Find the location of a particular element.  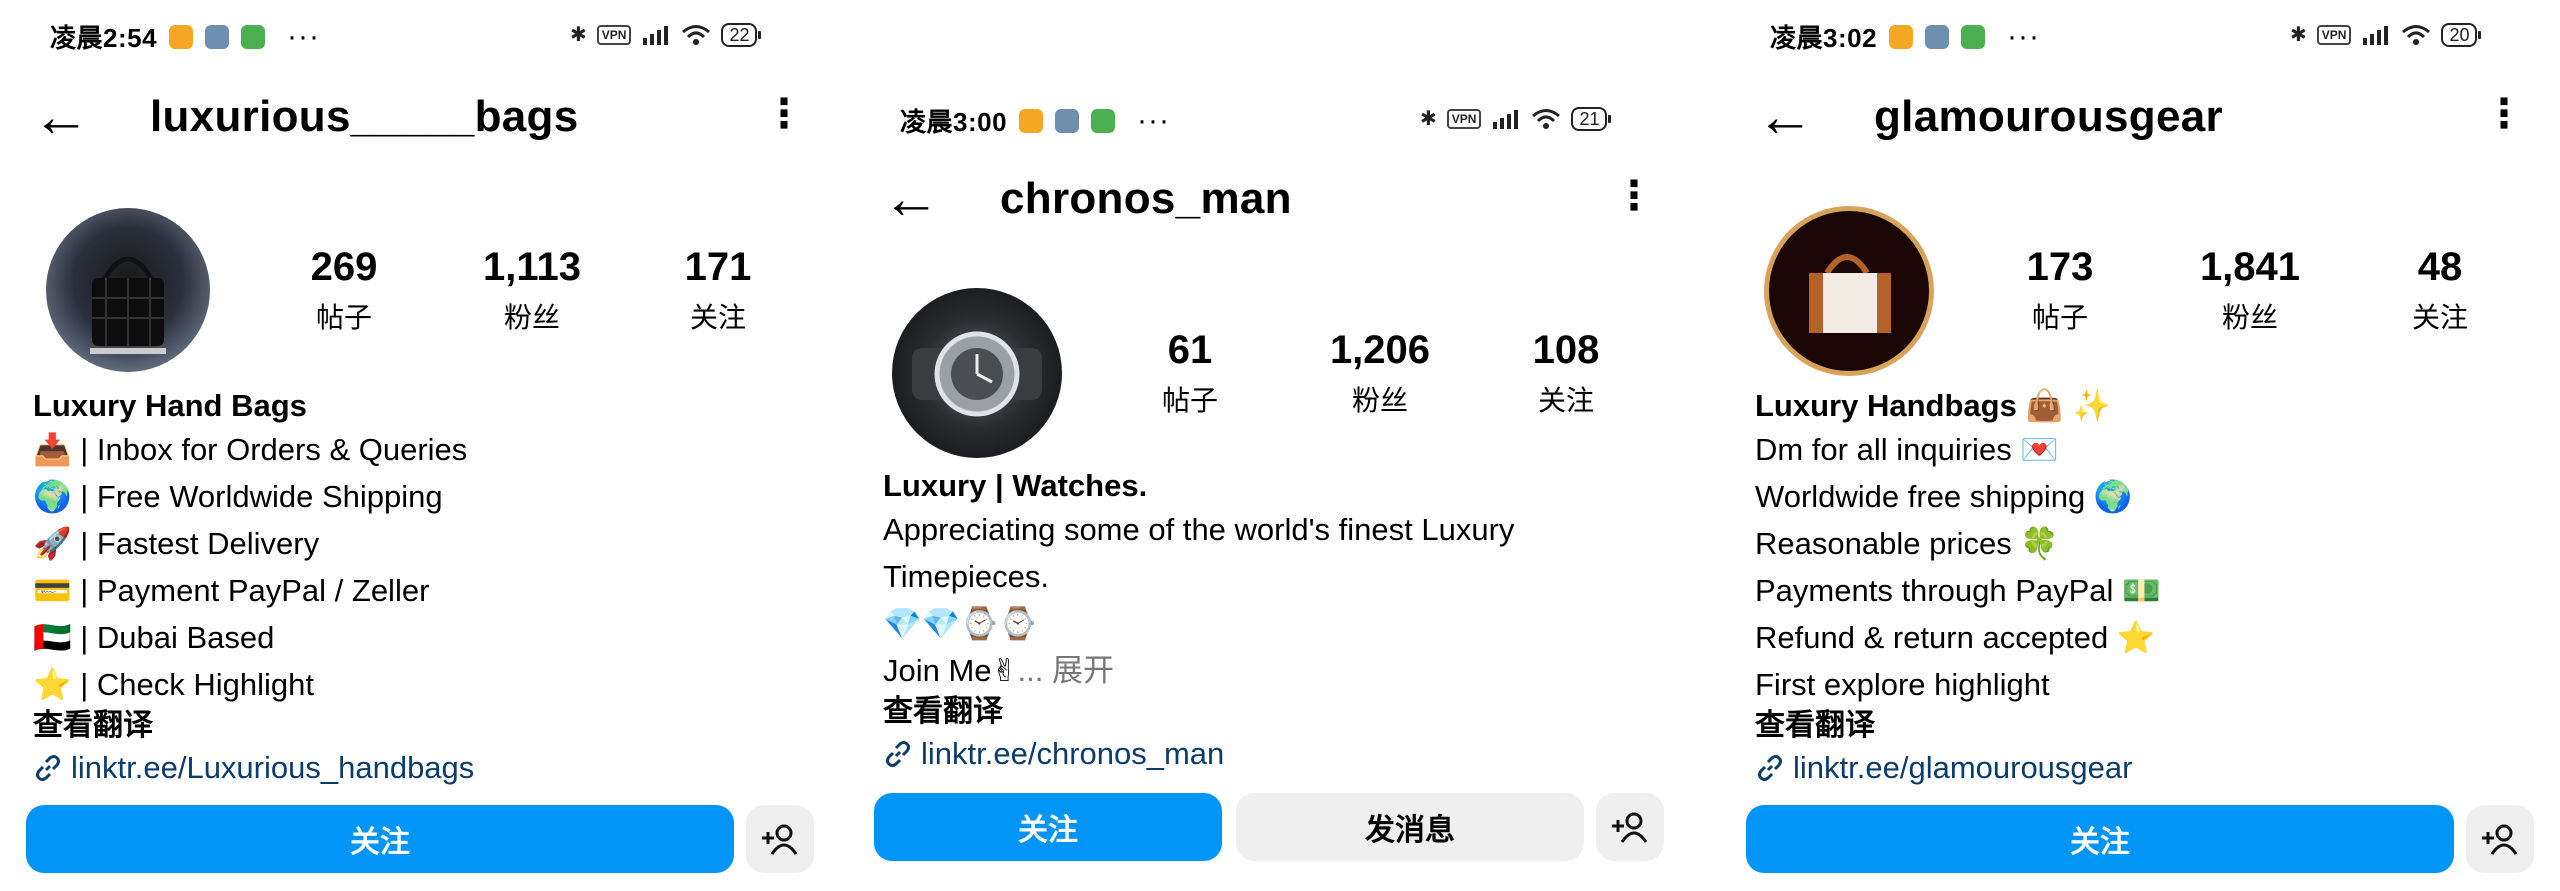

bio-line: 🇦🇪 | Dubai Based is located at coordinates (154, 637).